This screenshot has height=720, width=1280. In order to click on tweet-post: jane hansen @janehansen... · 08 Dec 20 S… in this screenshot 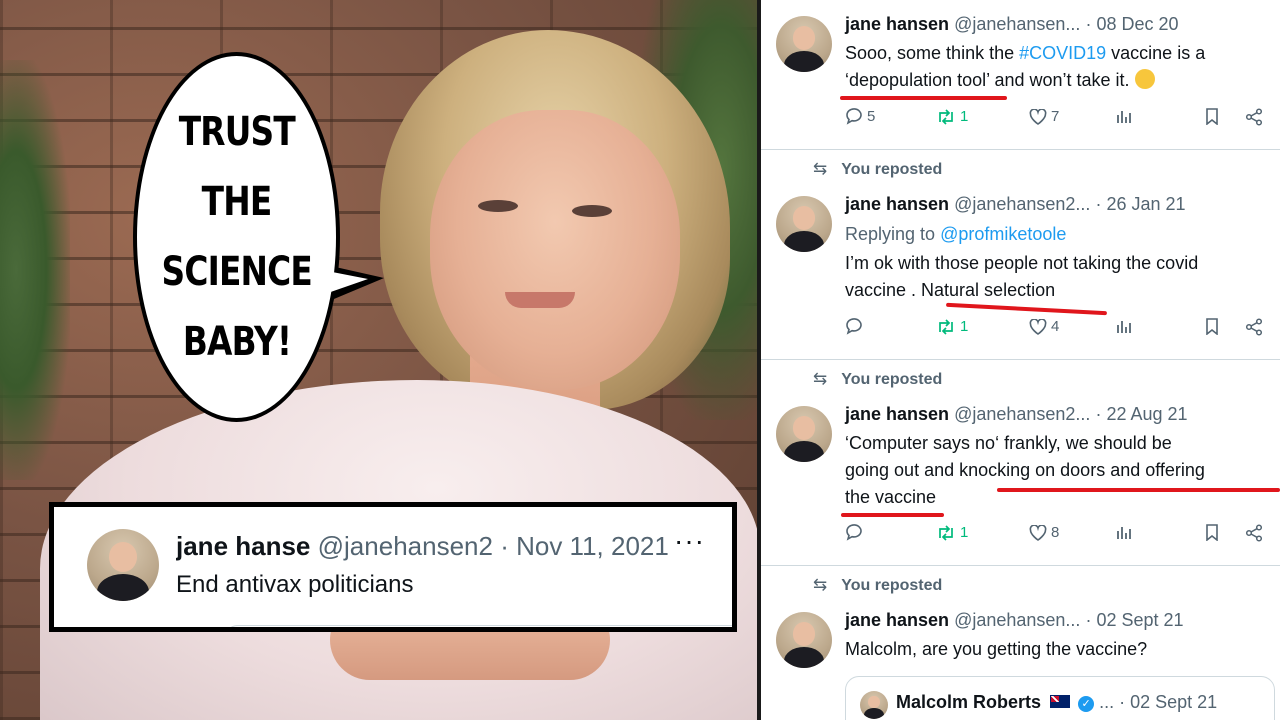, I will do `click(1020, 75)`.